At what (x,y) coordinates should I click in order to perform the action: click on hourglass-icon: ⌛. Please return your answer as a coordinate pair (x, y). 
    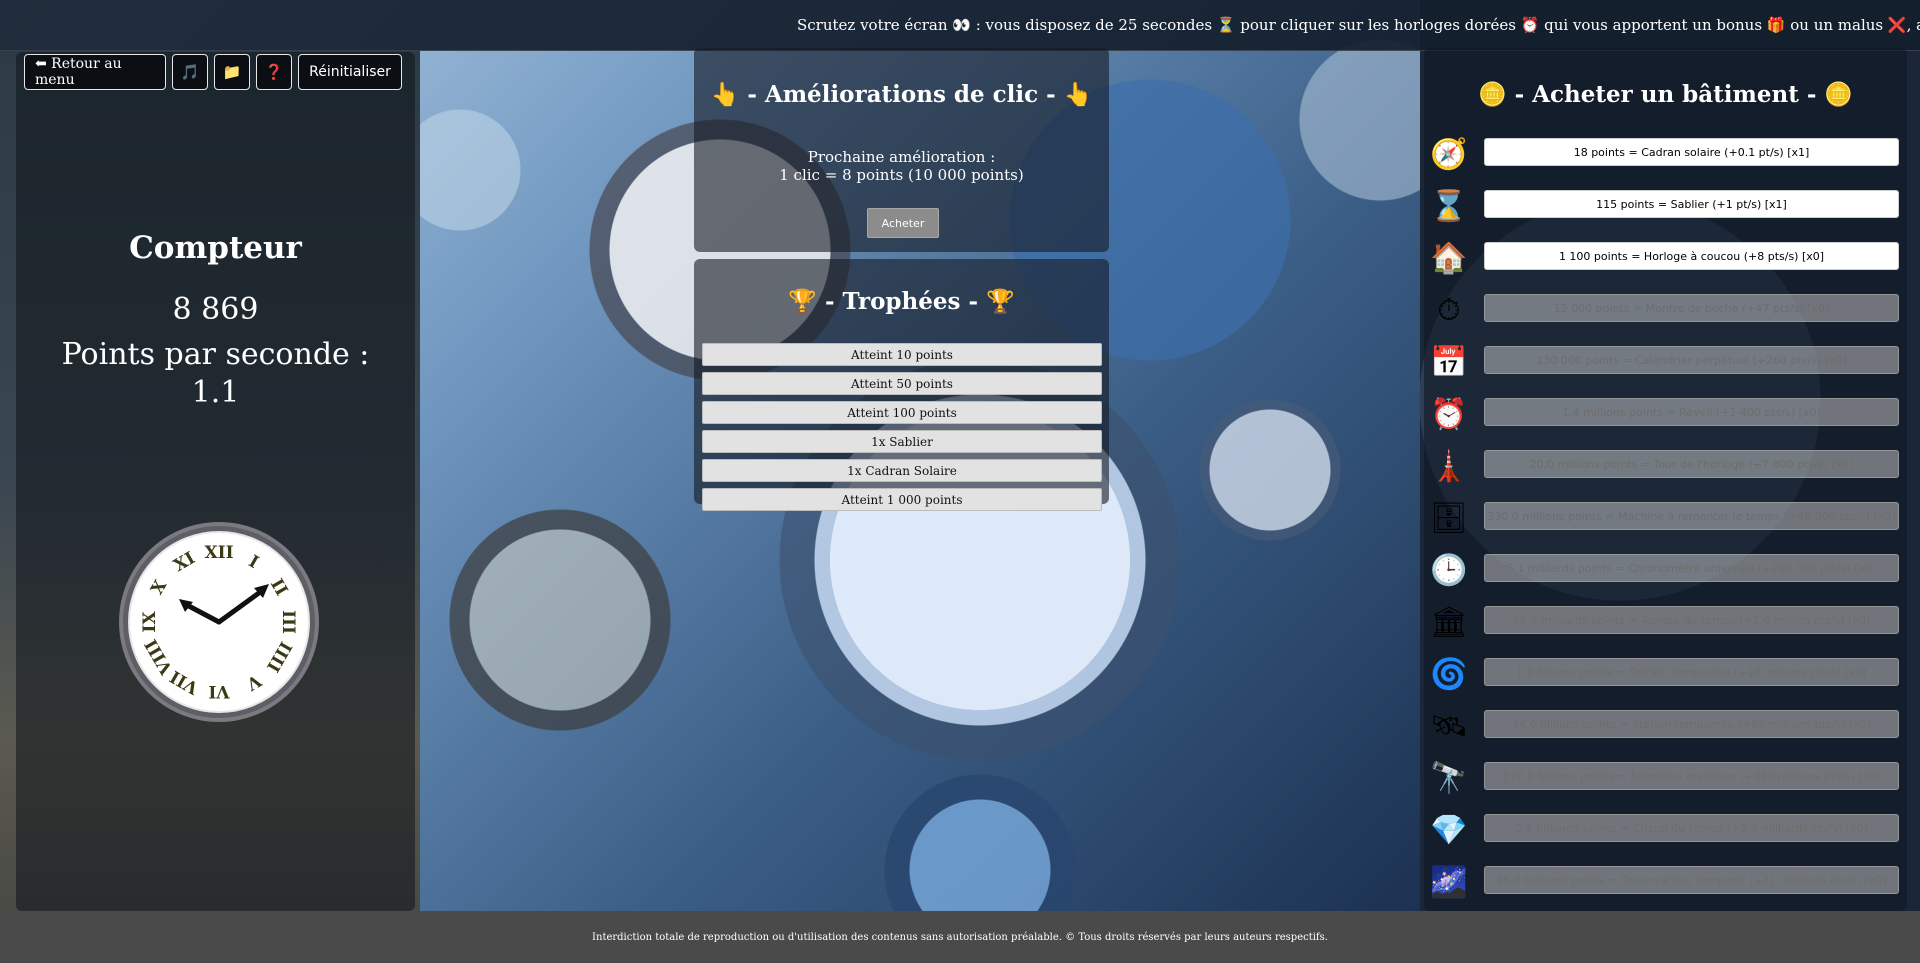
    Looking at the image, I should click on (1449, 206).